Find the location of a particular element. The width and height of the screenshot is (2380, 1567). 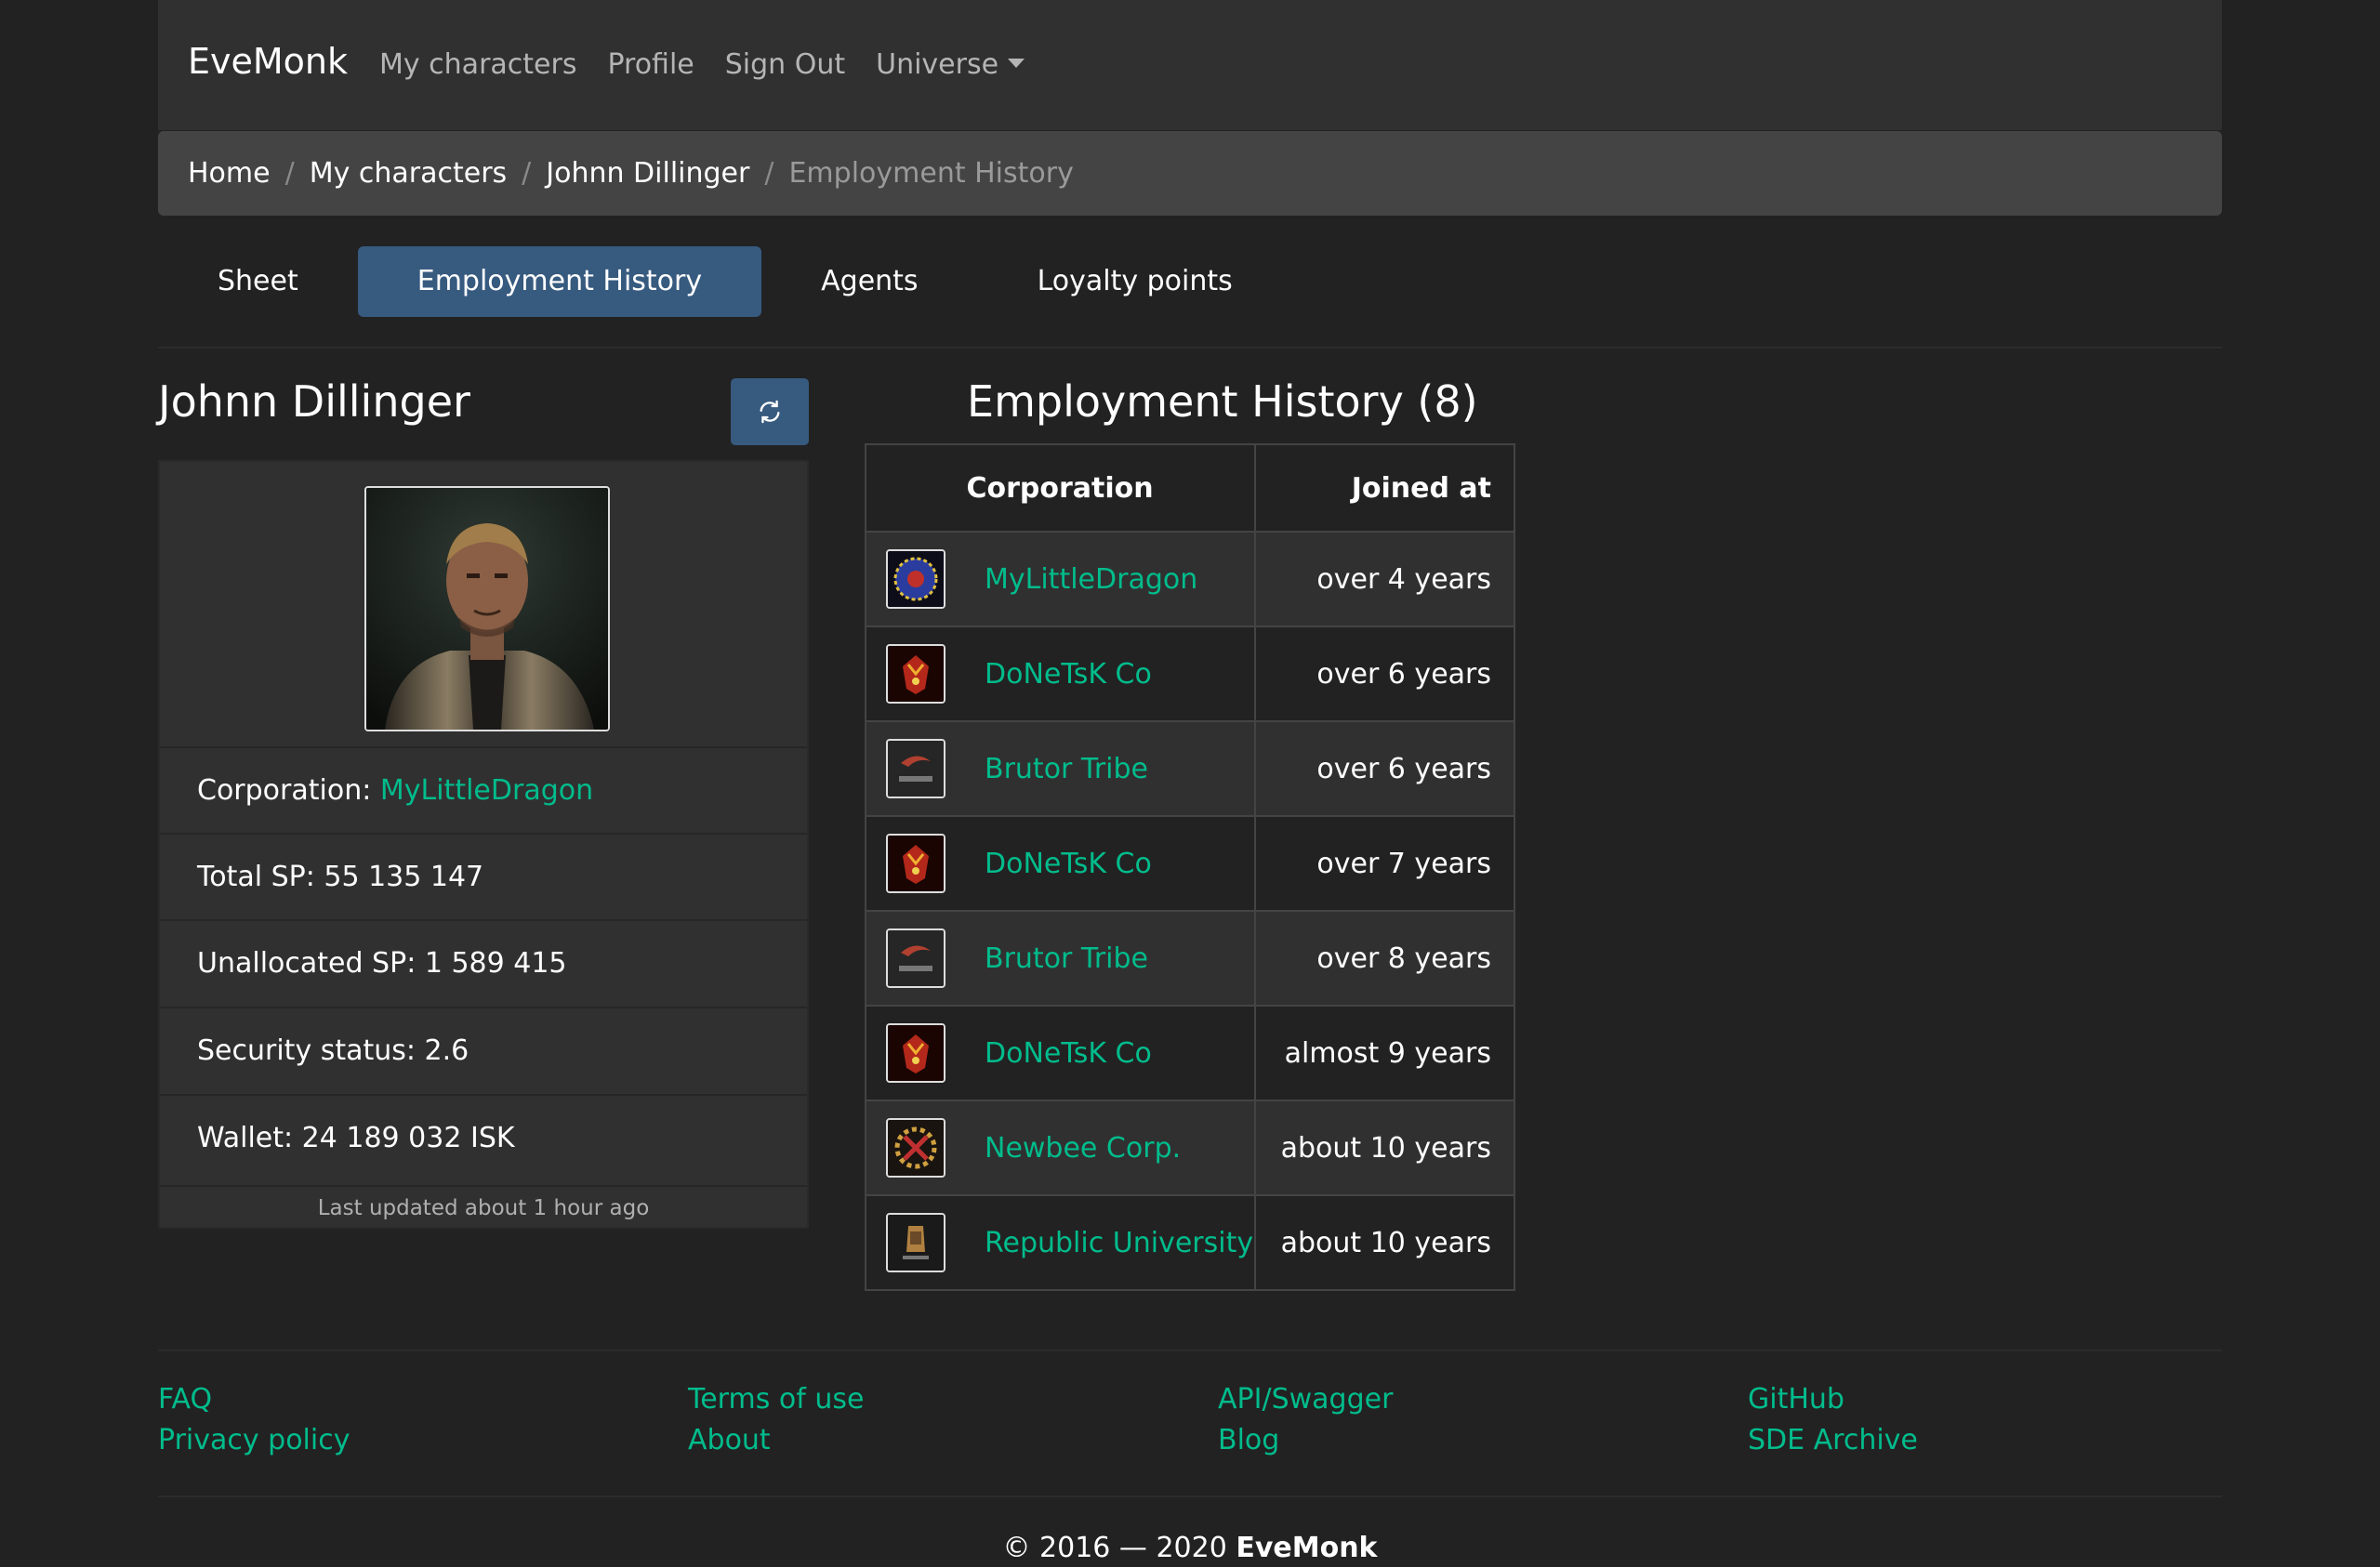

footer-column: FAQ Privacy policy is located at coordinates (254, 1420).